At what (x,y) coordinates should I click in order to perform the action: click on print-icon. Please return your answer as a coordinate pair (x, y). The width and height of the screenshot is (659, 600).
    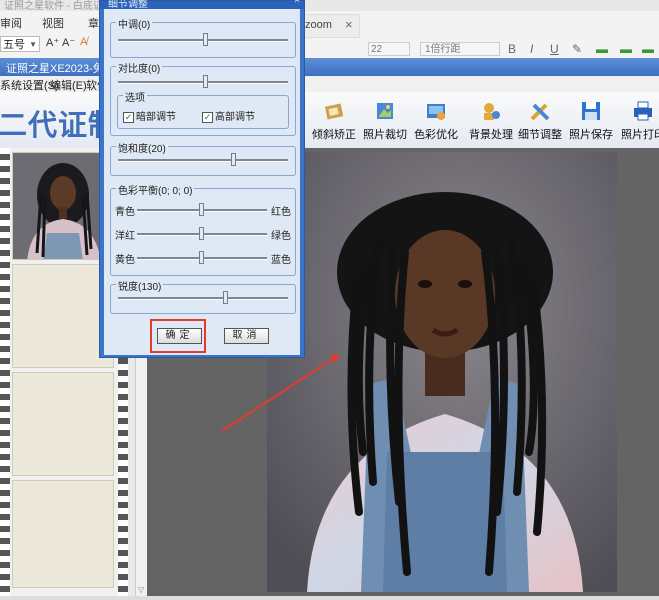
    Looking at the image, I should click on (643, 111).